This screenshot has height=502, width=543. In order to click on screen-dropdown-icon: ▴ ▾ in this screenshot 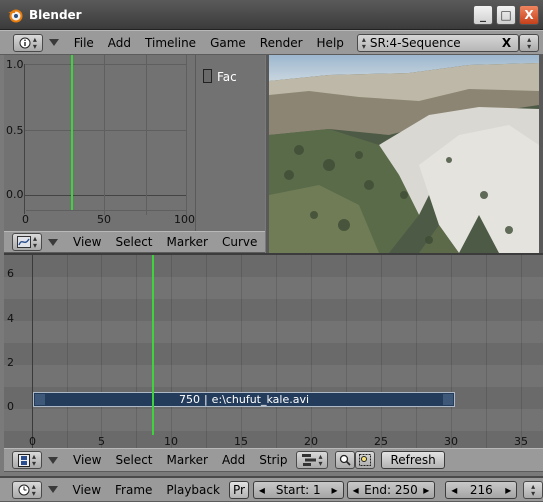, I will do `click(363, 42)`.